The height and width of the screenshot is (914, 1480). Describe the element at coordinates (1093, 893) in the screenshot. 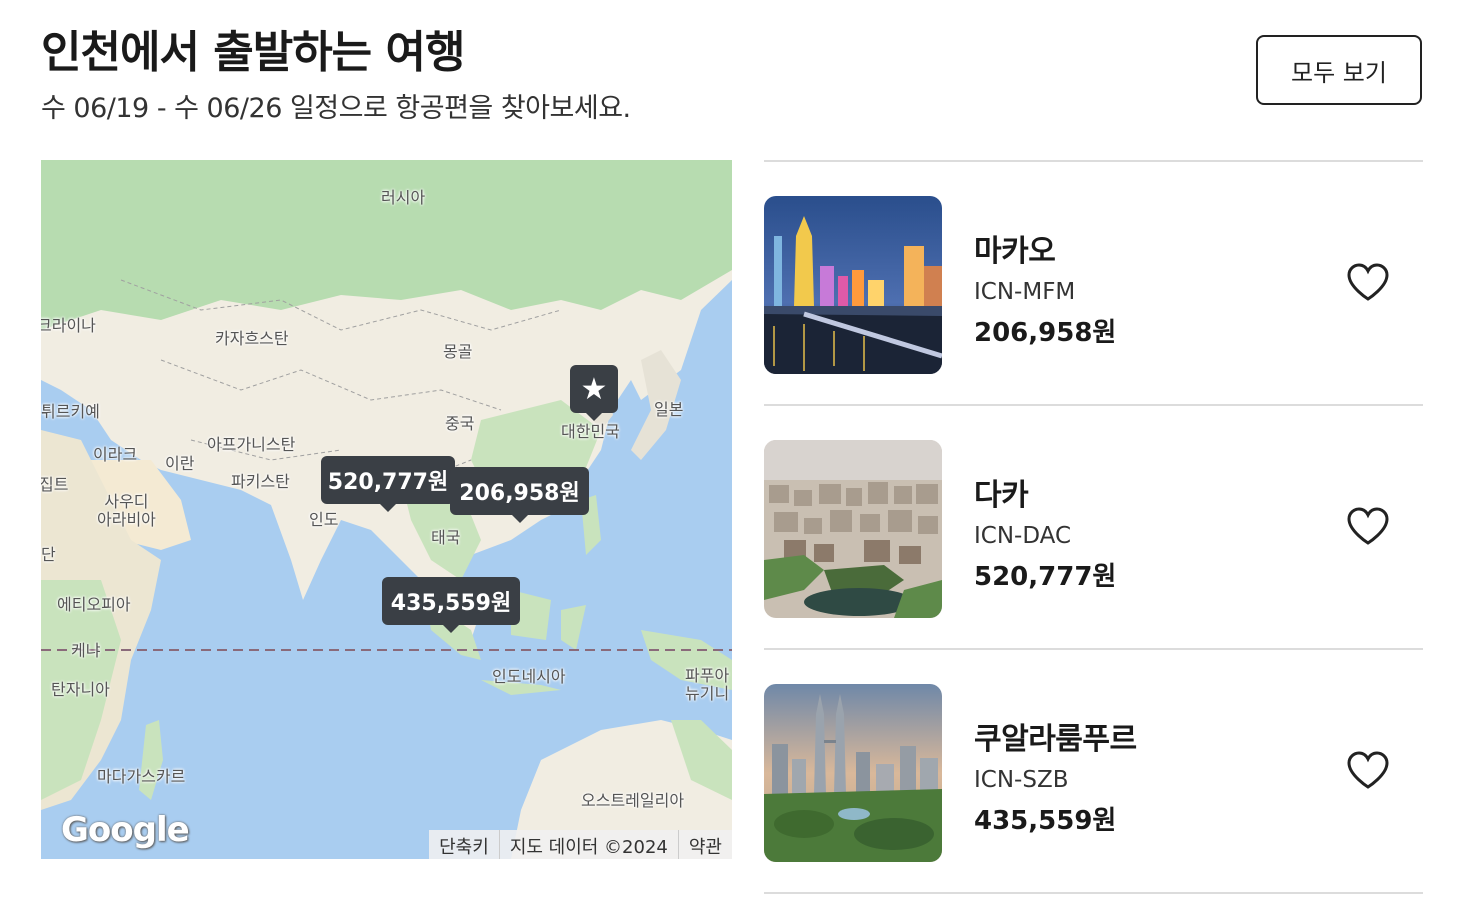

I see `divider` at that location.